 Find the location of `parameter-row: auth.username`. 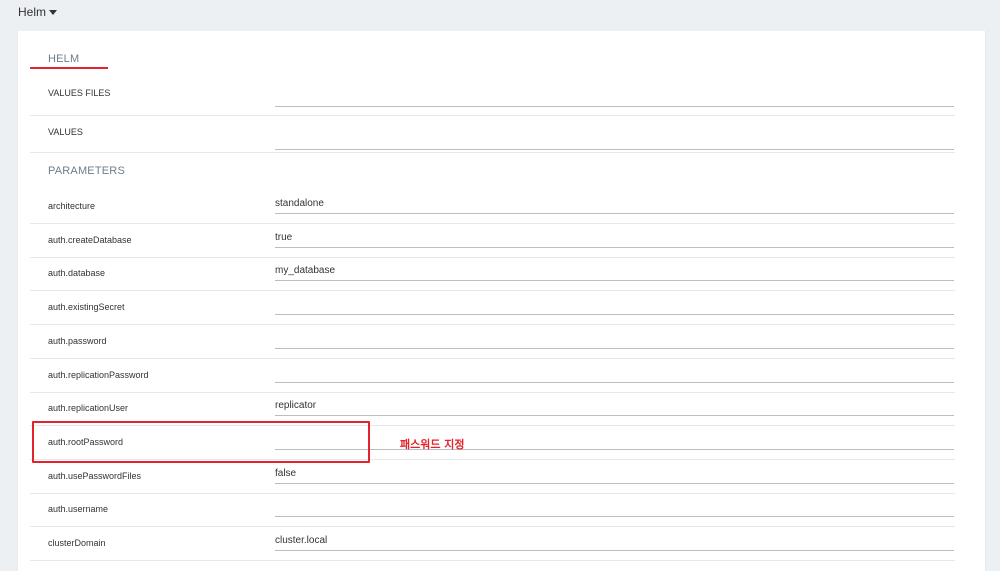

parameter-row: auth.username is located at coordinates (492, 510).